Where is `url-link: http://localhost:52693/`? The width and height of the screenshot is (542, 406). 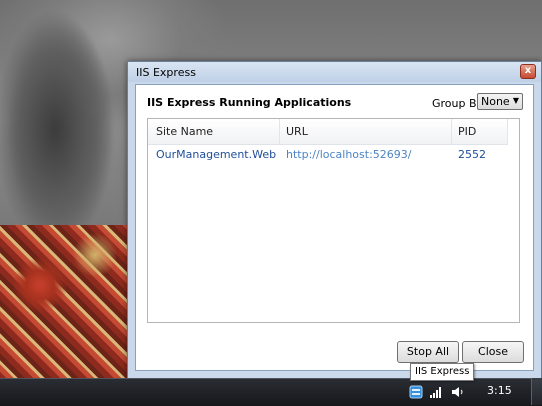
url-link: http://localhost:52693/ is located at coordinates (348, 154).